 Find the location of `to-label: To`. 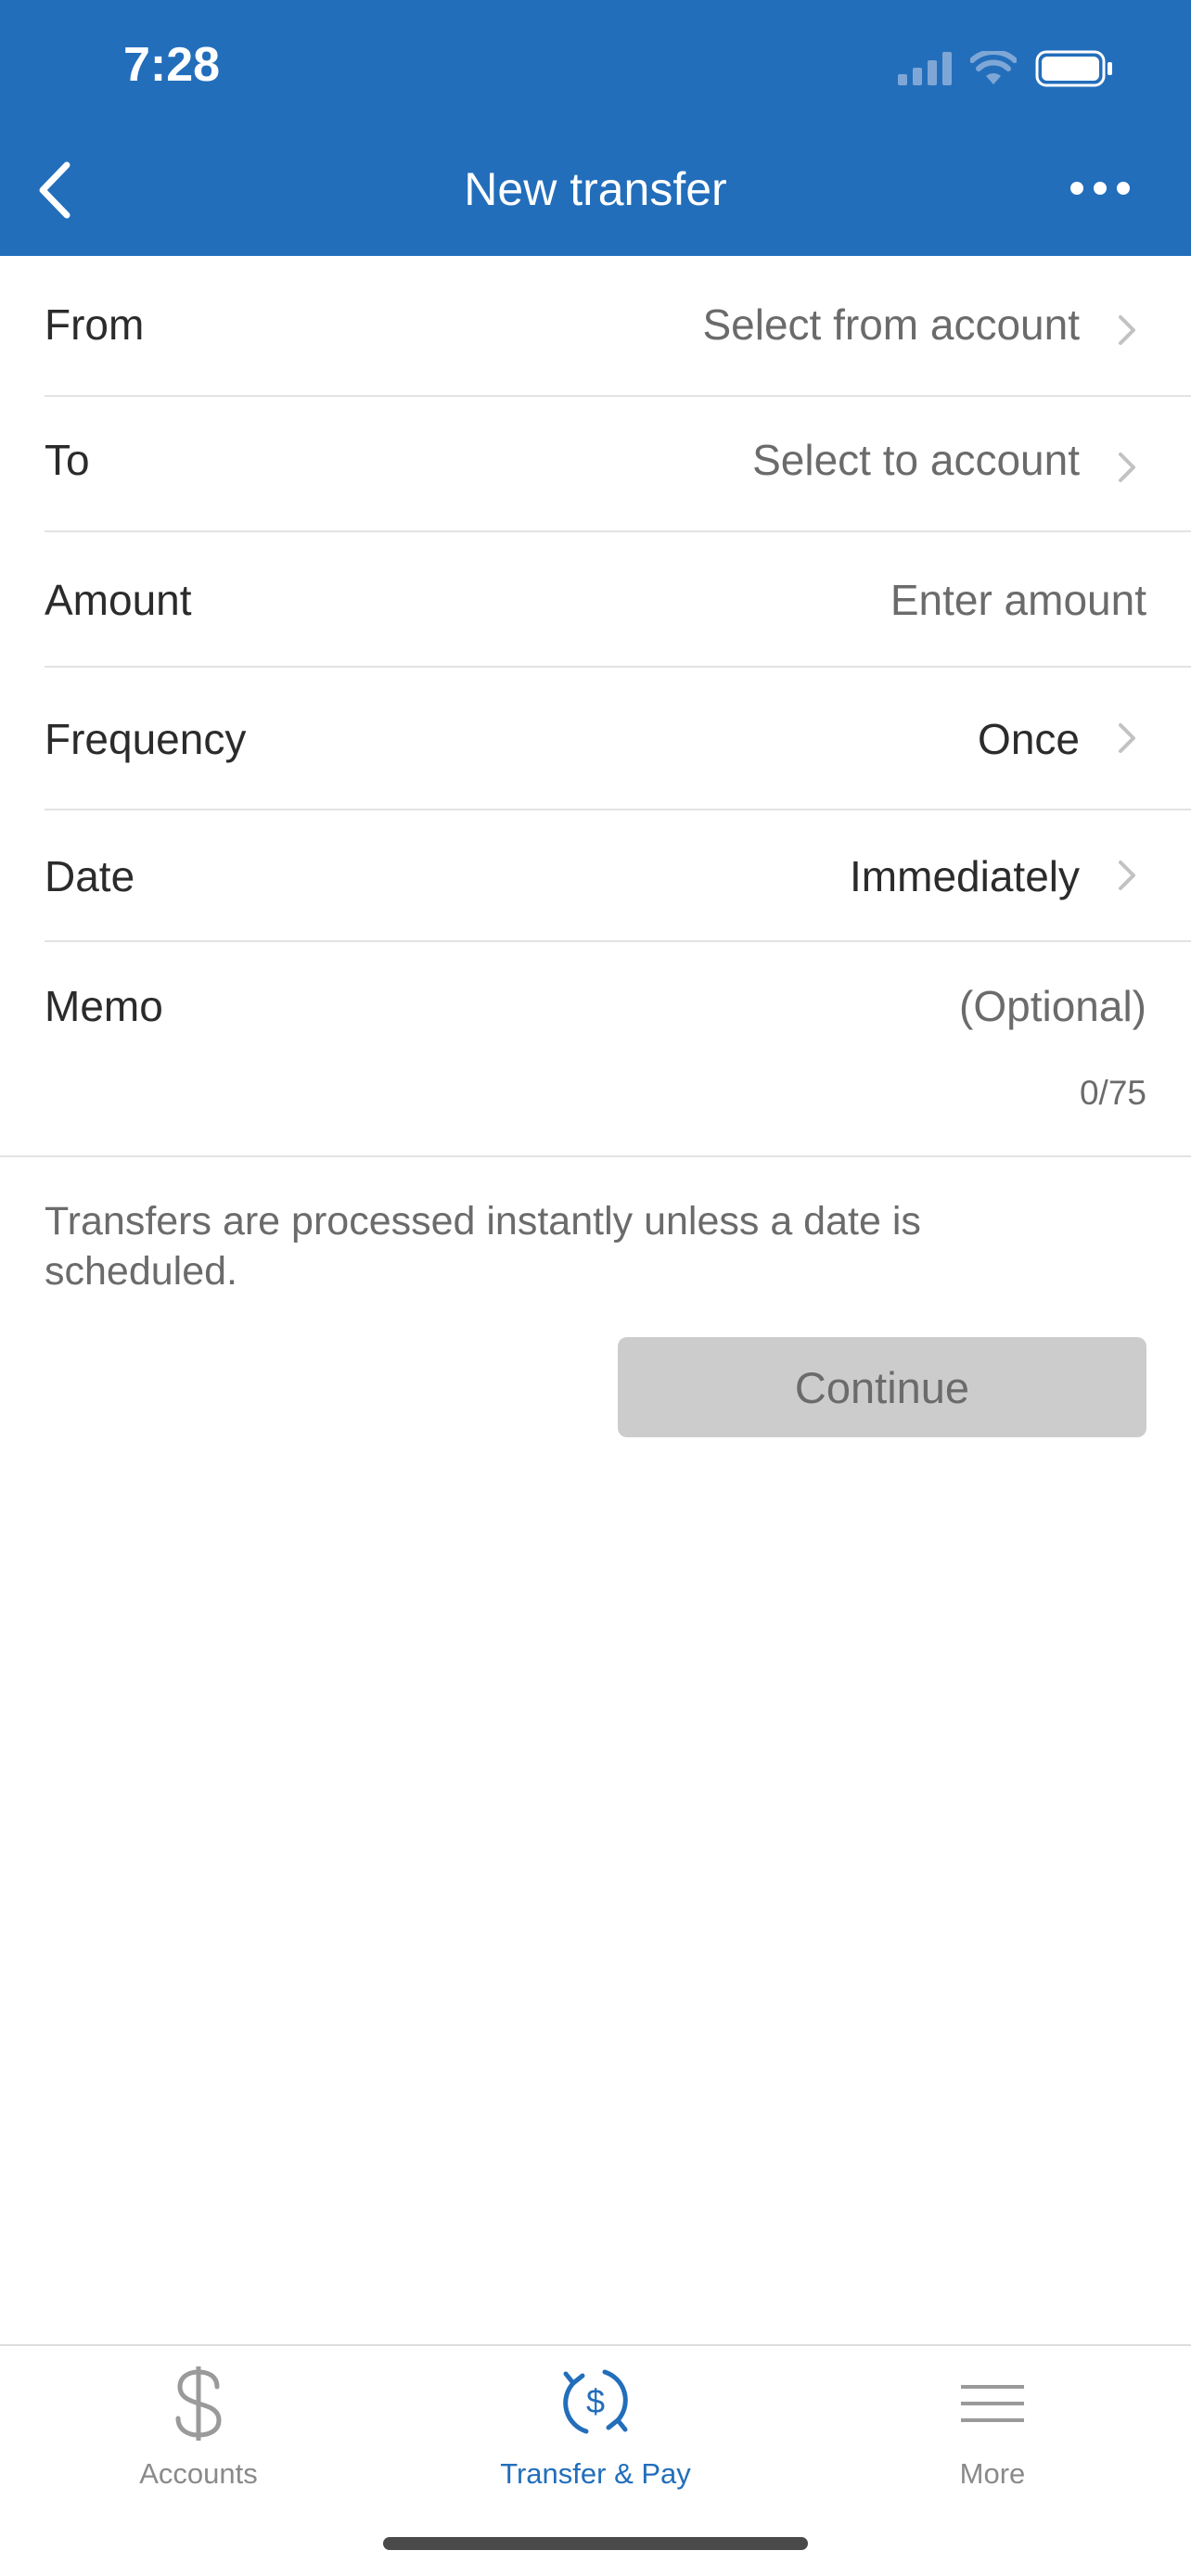

to-label: To is located at coordinates (67, 460).